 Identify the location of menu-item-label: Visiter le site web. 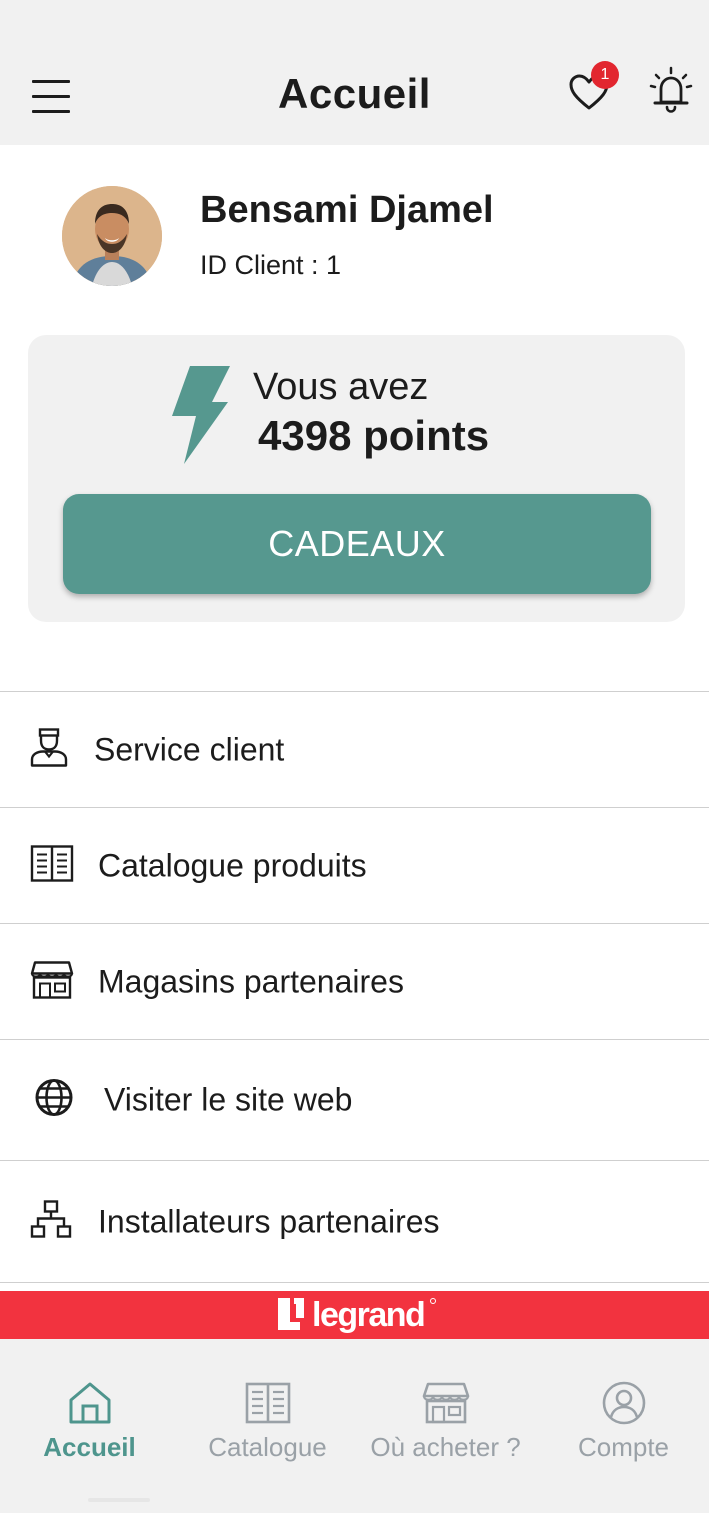
(228, 1099).